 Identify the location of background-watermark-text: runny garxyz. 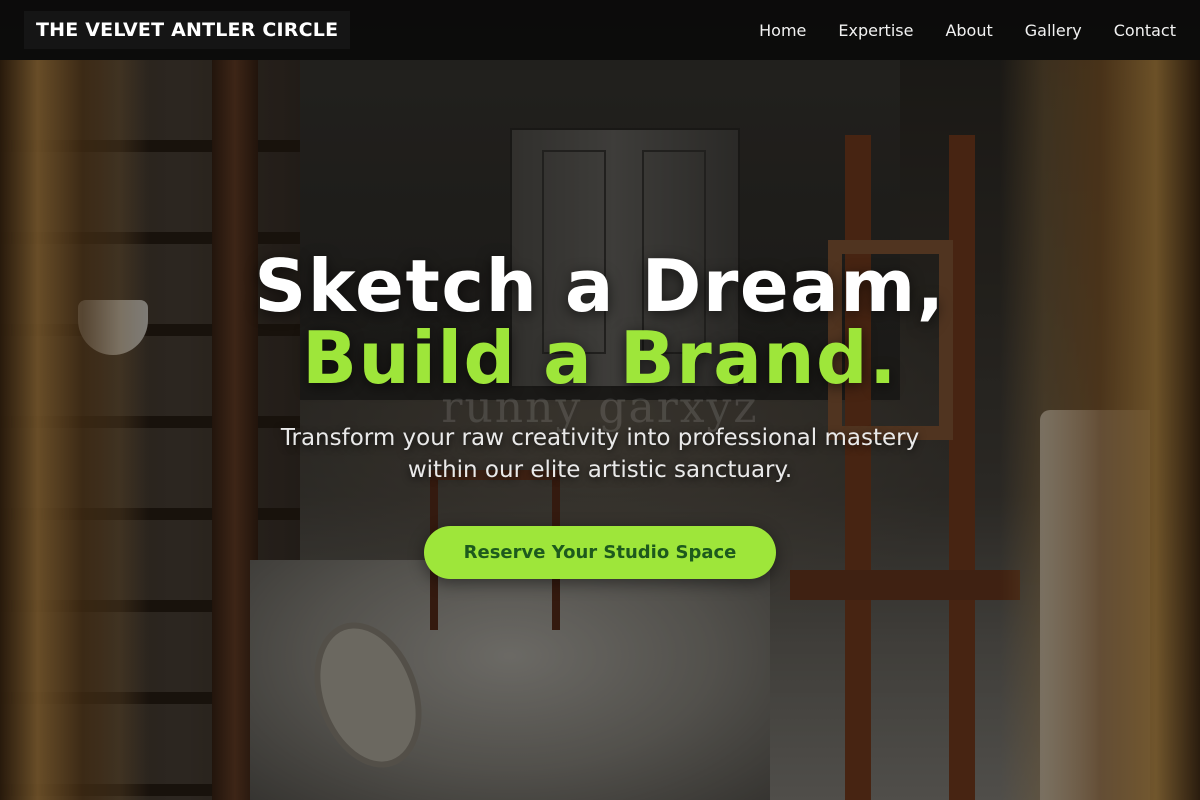
(600, 407).